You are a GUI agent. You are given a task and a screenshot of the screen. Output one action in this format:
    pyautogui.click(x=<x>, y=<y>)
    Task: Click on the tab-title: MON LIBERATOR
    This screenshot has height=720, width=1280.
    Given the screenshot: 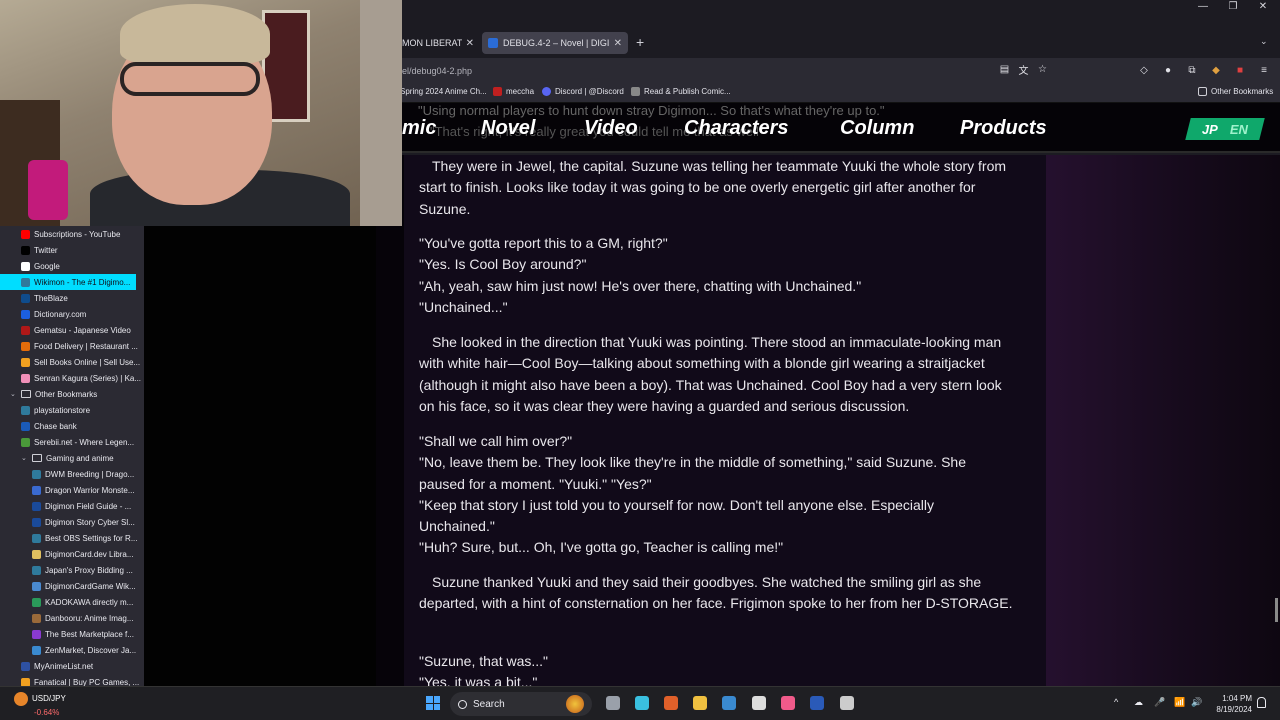 What is the action you would take?
    pyautogui.click(x=432, y=43)
    